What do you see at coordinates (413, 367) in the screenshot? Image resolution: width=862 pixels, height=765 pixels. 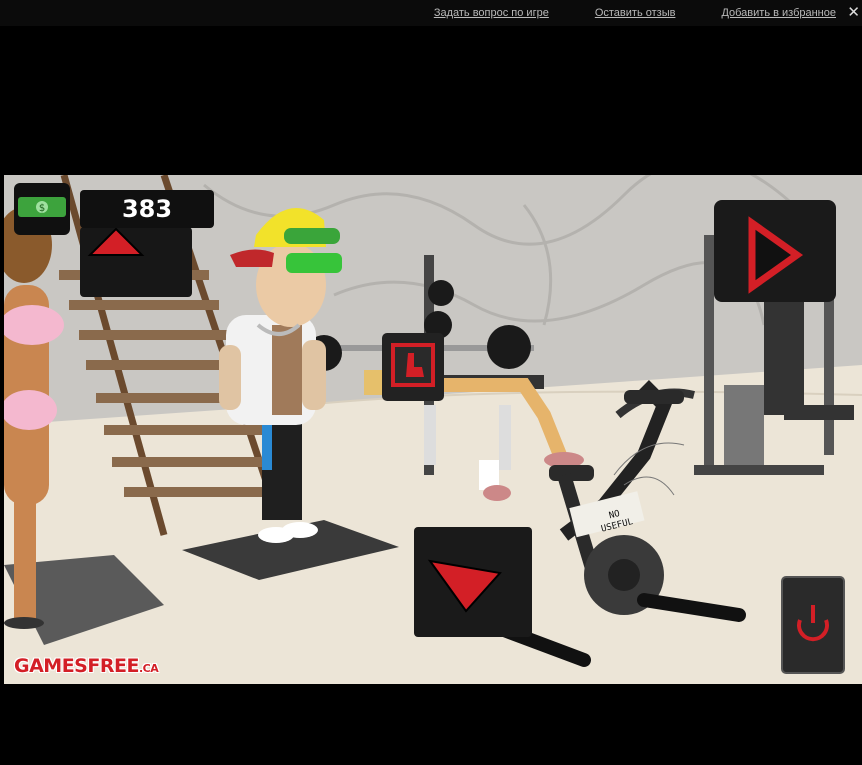 I see `bench-action-button` at bounding box center [413, 367].